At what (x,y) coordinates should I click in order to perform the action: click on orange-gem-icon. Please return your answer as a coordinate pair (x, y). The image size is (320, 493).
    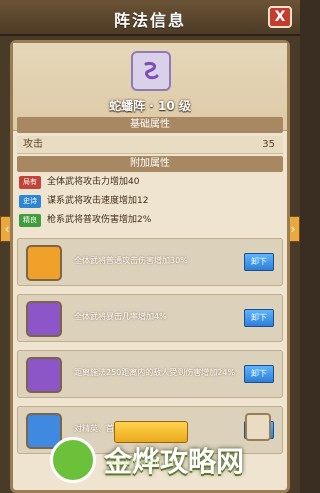
    Looking at the image, I should click on (44, 263).